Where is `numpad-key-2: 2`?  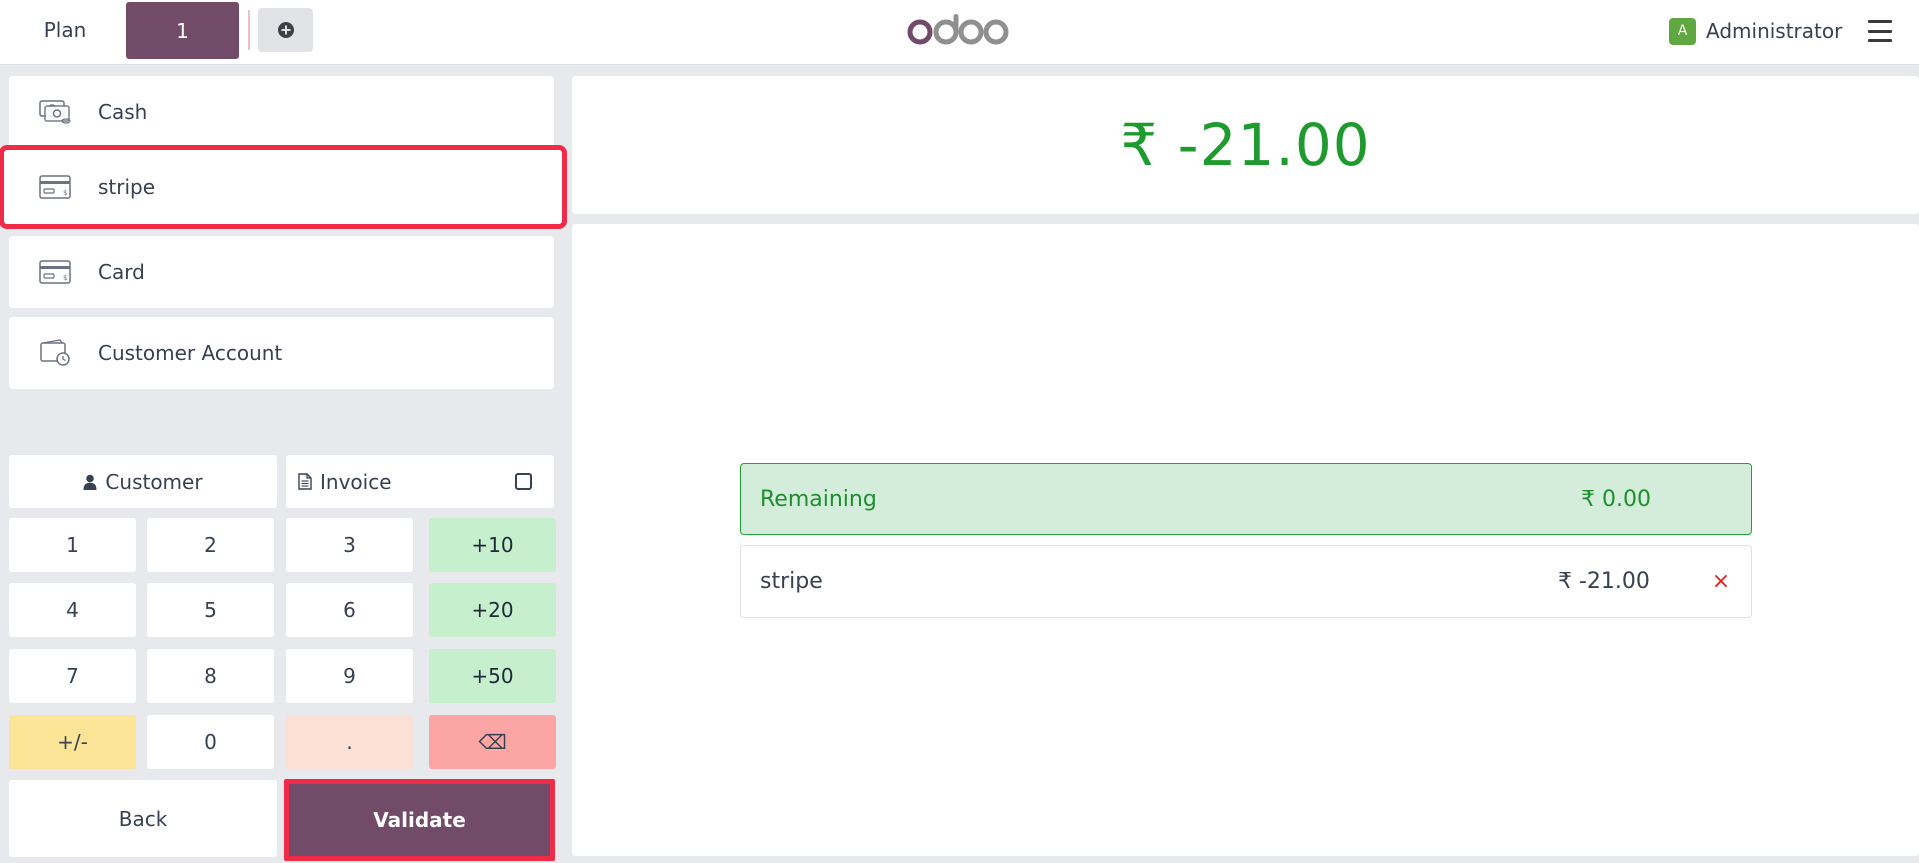 numpad-key-2: 2 is located at coordinates (210, 545).